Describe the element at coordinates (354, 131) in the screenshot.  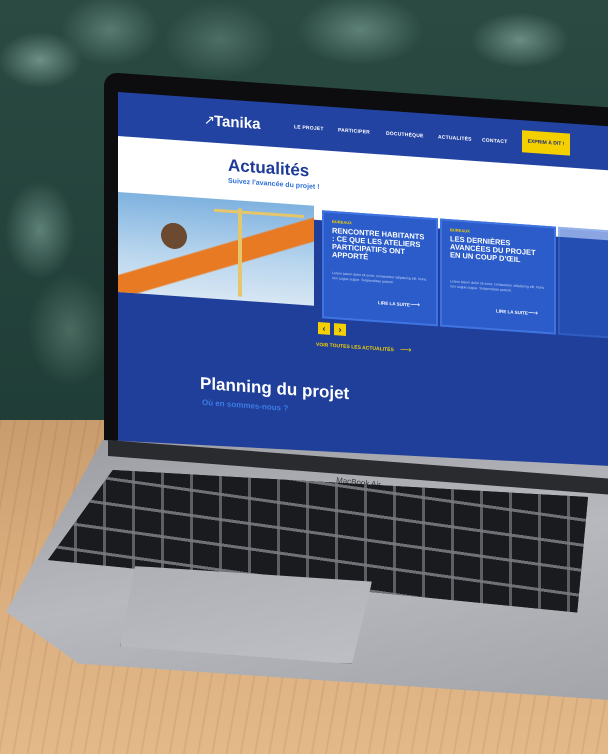
I see `nav-item-participer: PARTICIPER` at that location.